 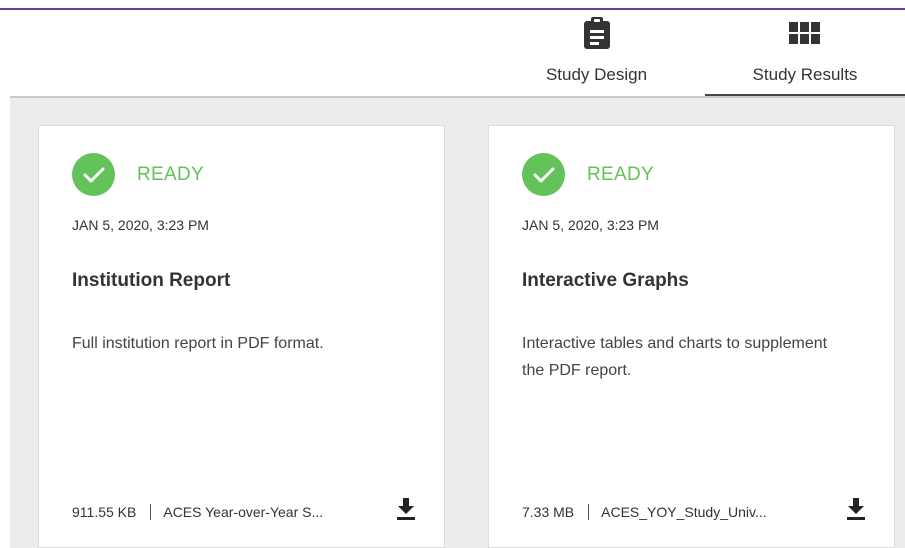 I want to click on clipboard-icon, so click(x=597, y=35).